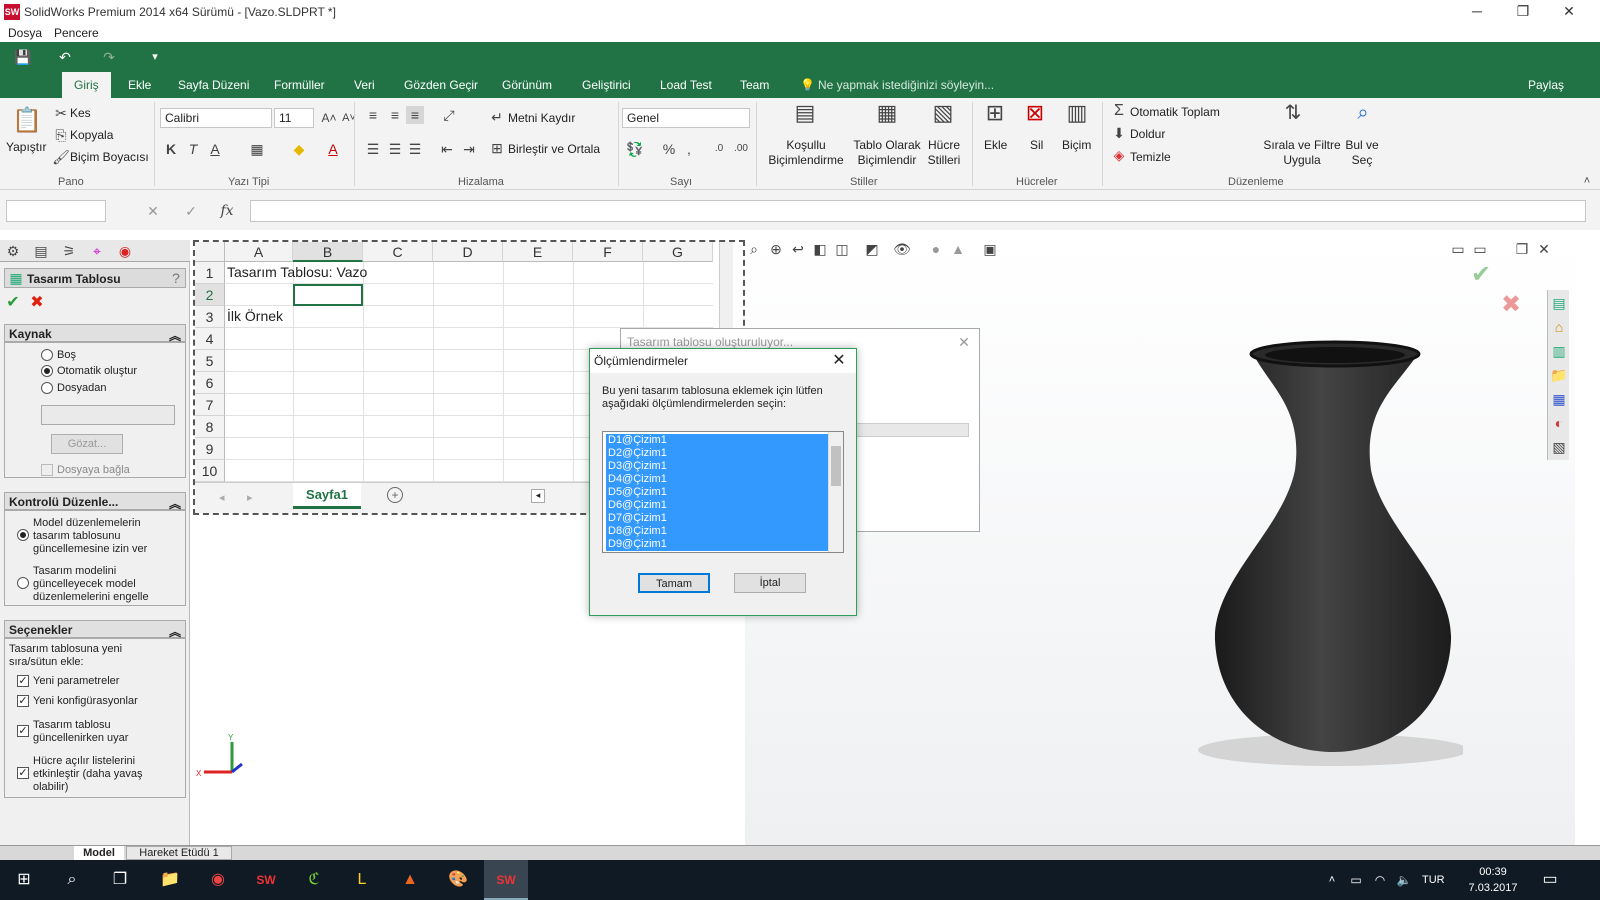 Image resolution: width=1600 pixels, height=900 pixels. Describe the element at coordinates (678, 252) in the screenshot. I see `column-header: G` at that location.